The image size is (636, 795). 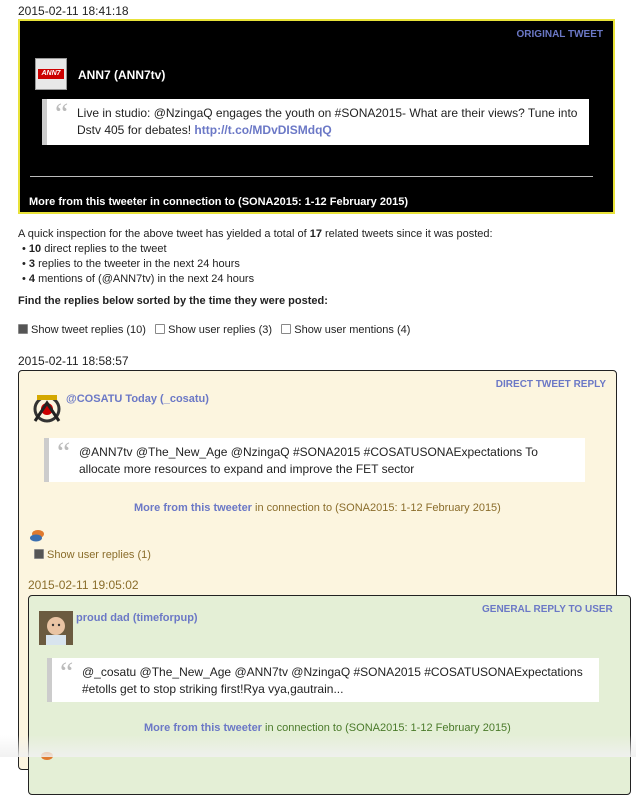 I want to click on reply1-author: @COSATU Today (_cosatu), so click(x=137, y=399).